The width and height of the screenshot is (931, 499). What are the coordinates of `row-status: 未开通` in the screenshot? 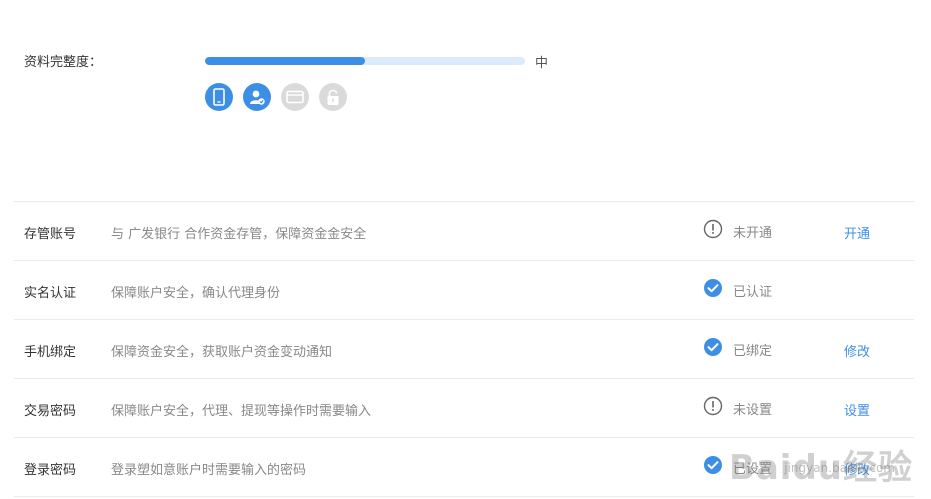 It's located at (737, 231).